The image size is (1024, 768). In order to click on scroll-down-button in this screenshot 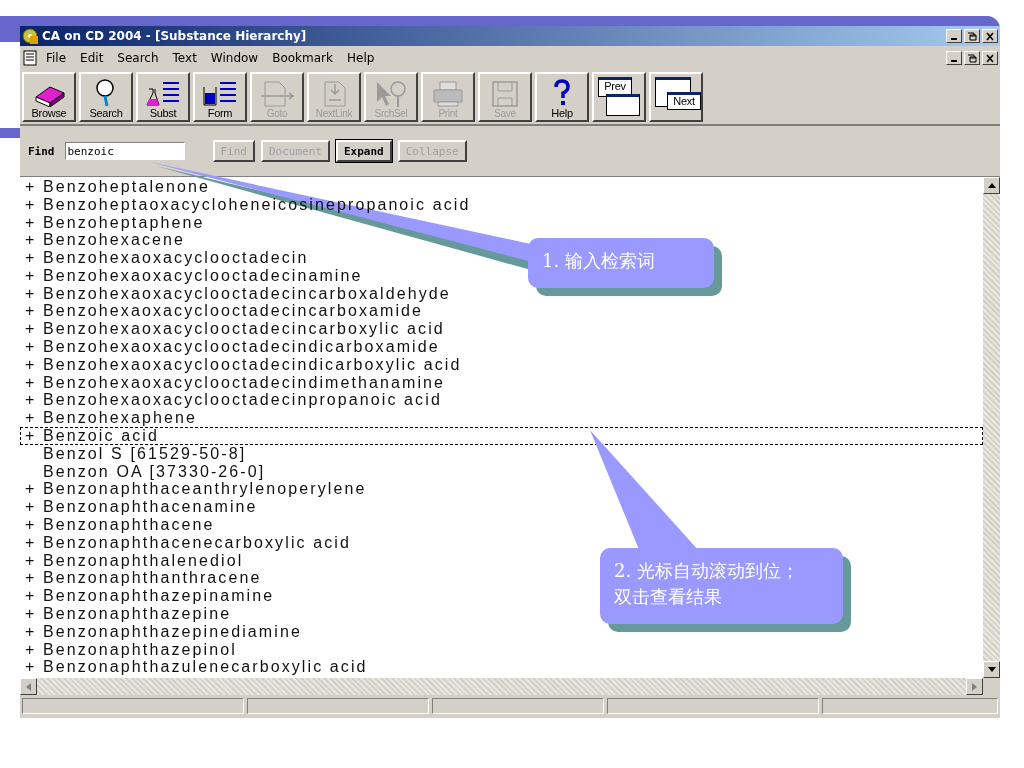, I will do `click(991, 669)`.